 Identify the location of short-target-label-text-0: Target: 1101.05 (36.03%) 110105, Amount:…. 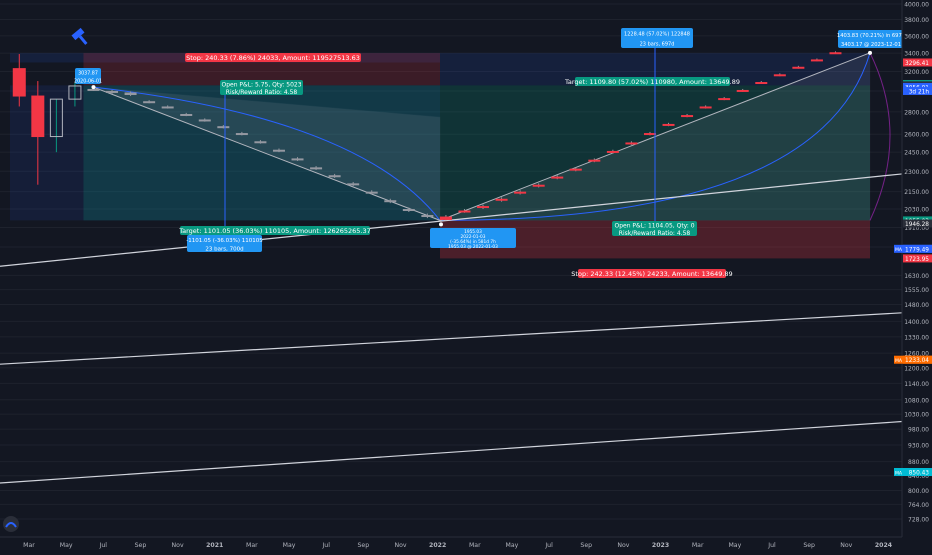
(274, 231).